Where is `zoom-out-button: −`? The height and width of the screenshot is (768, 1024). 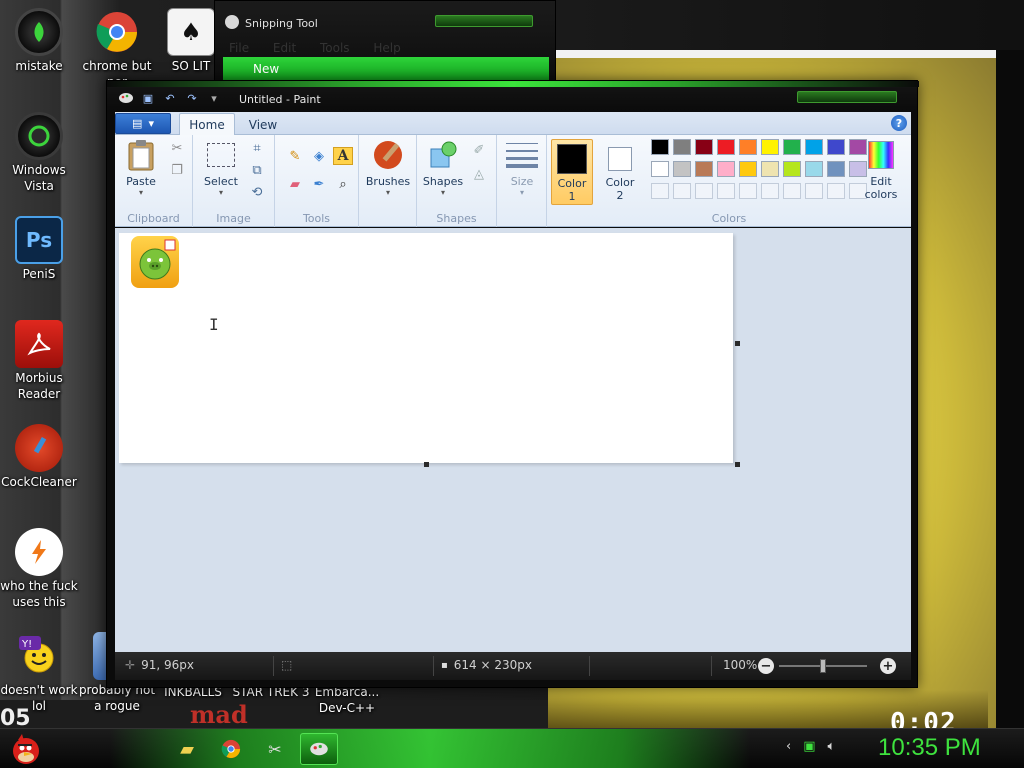 zoom-out-button: − is located at coordinates (766, 666).